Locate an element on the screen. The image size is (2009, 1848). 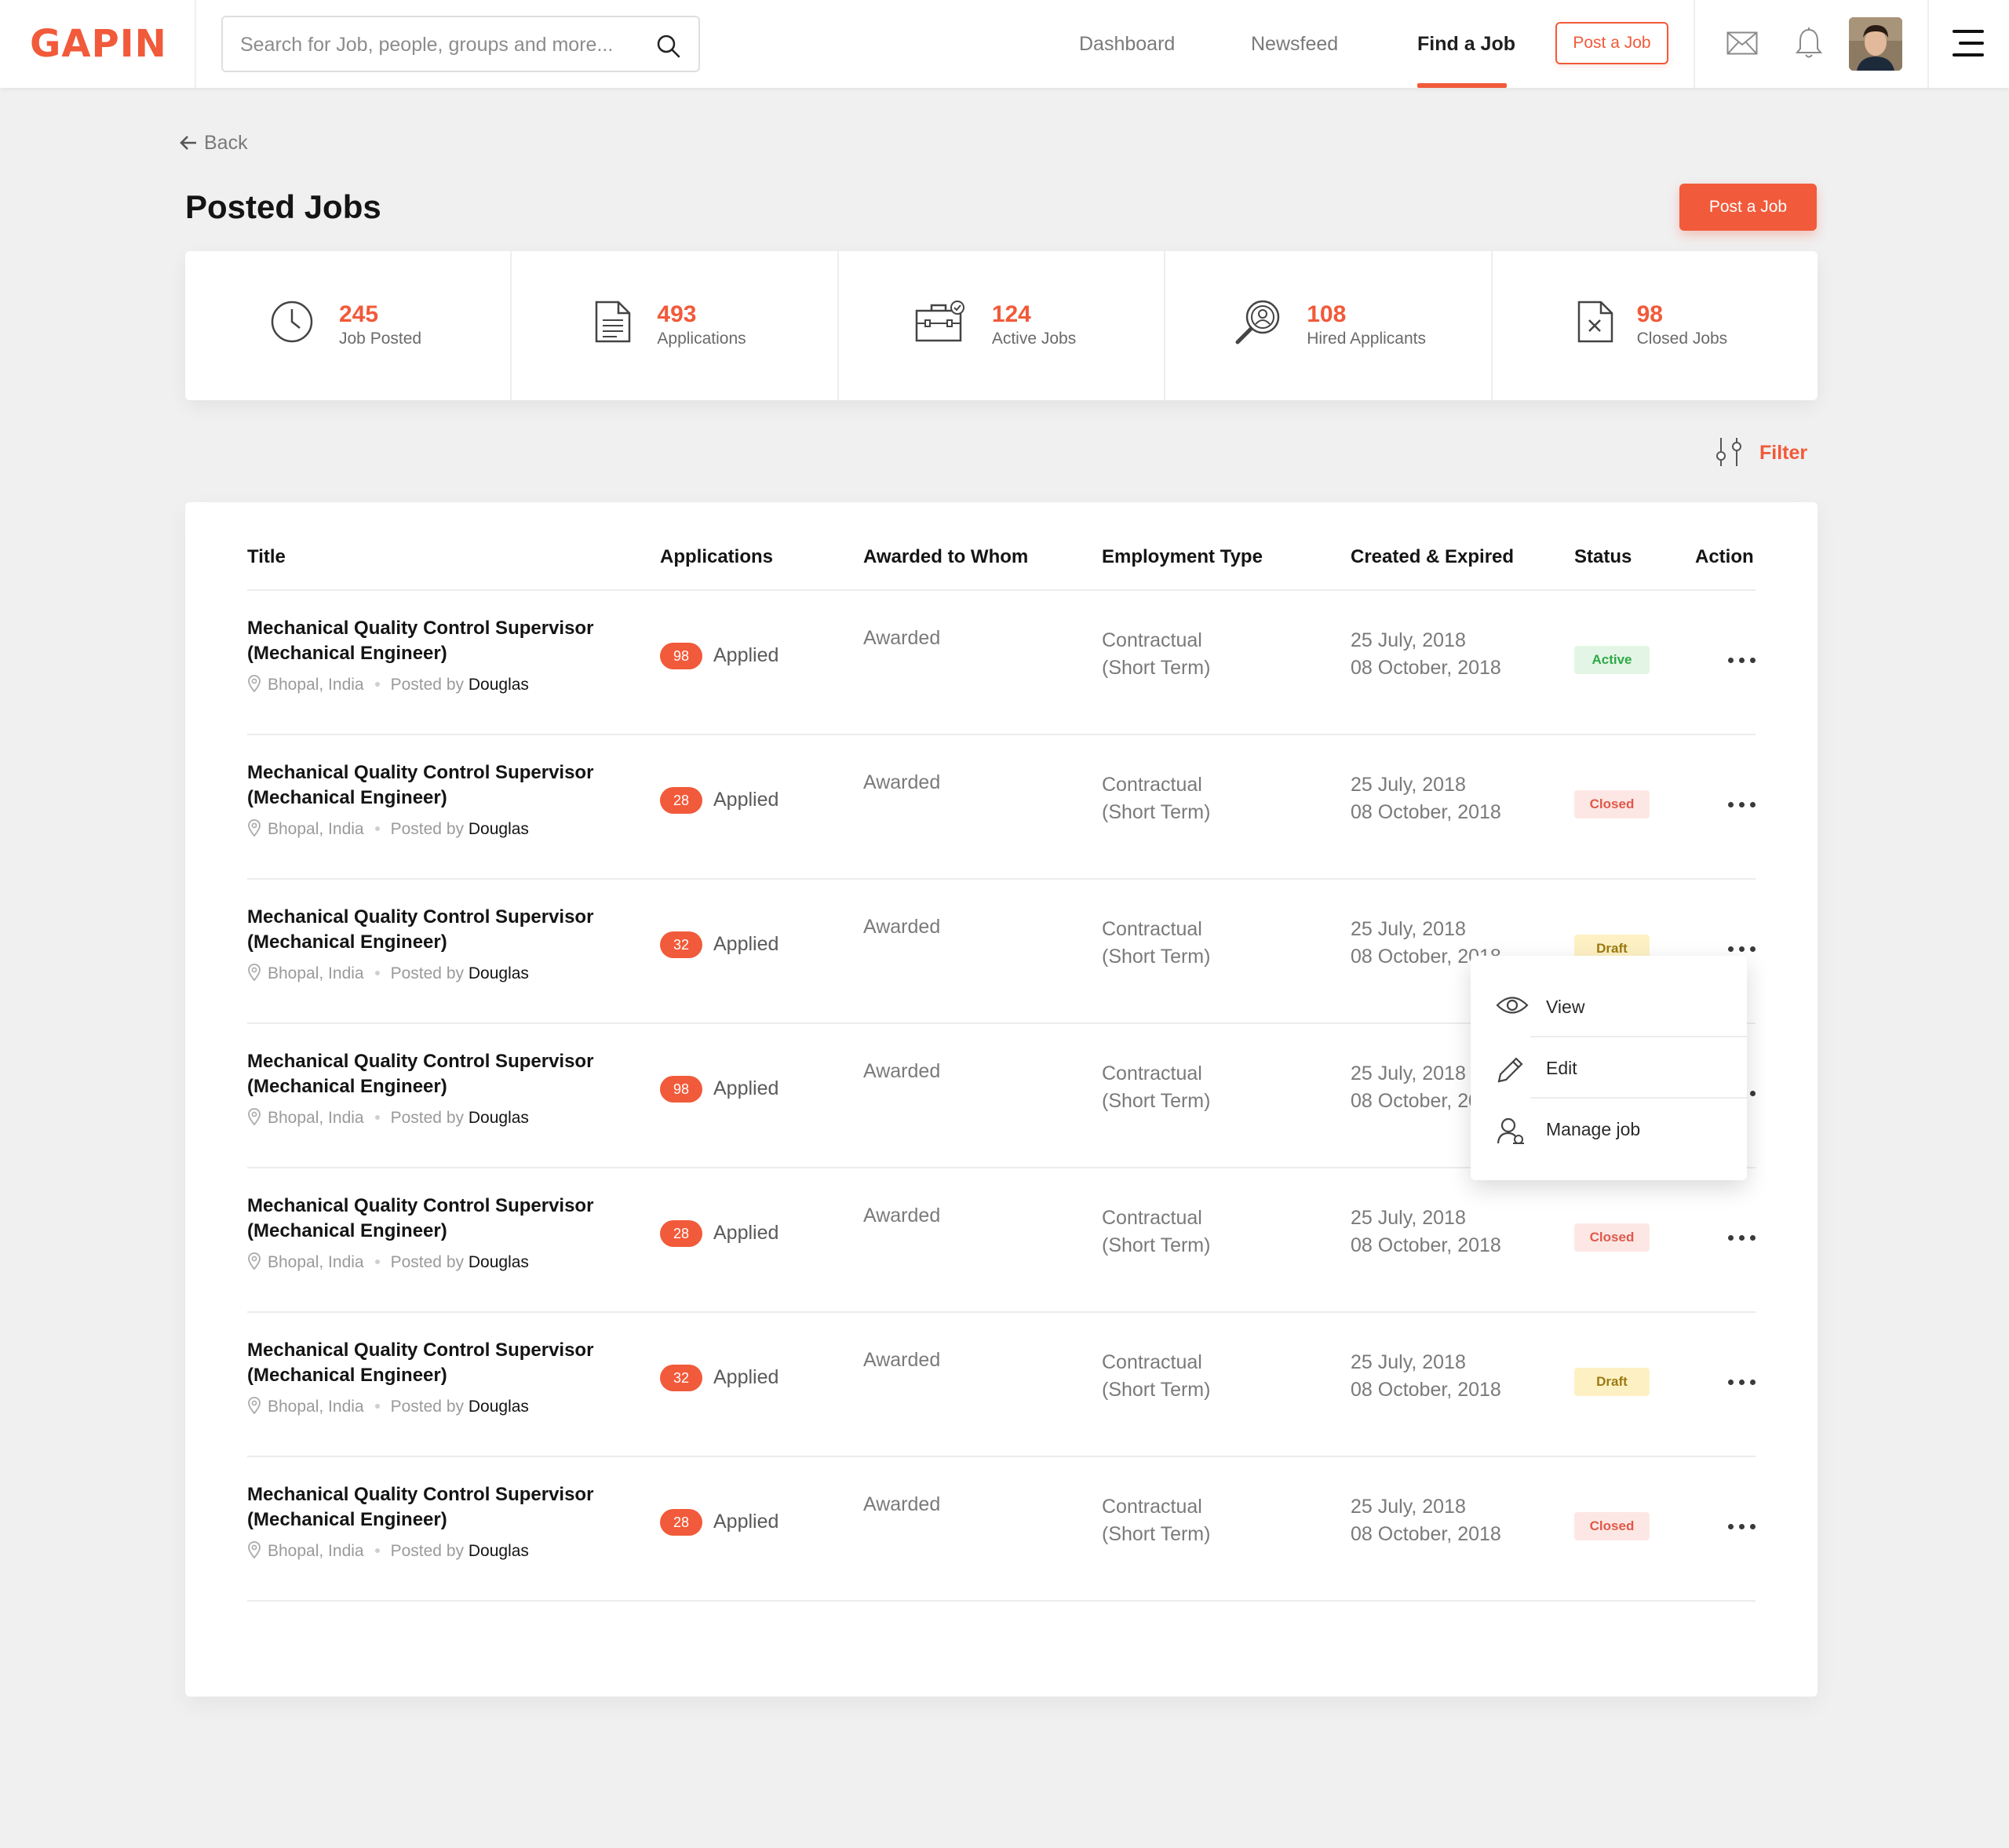
avatar-image is located at coordinates (1875, 44).